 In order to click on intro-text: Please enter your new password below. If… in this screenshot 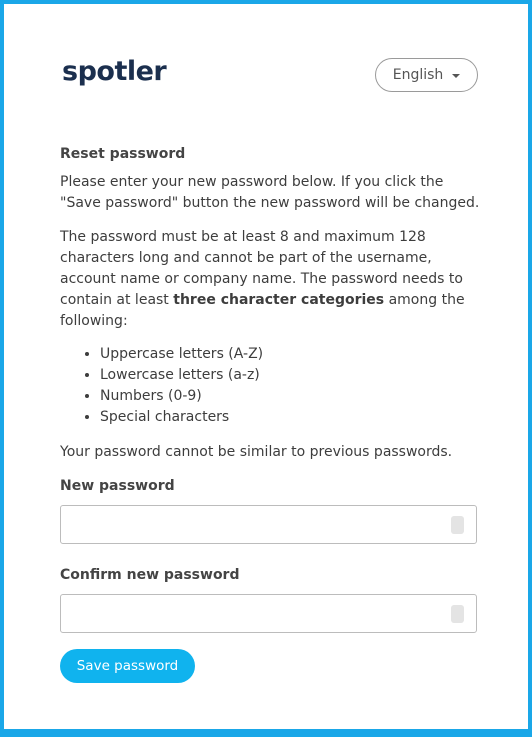, I will do `click(270, 192)`.